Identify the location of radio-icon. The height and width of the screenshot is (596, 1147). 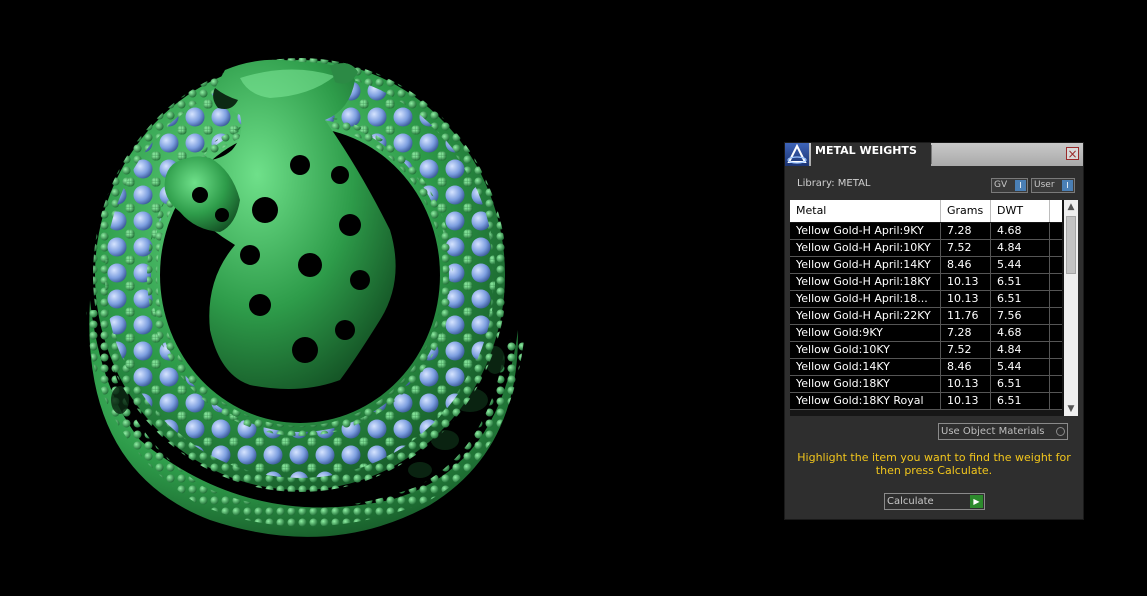
(1060, 431).